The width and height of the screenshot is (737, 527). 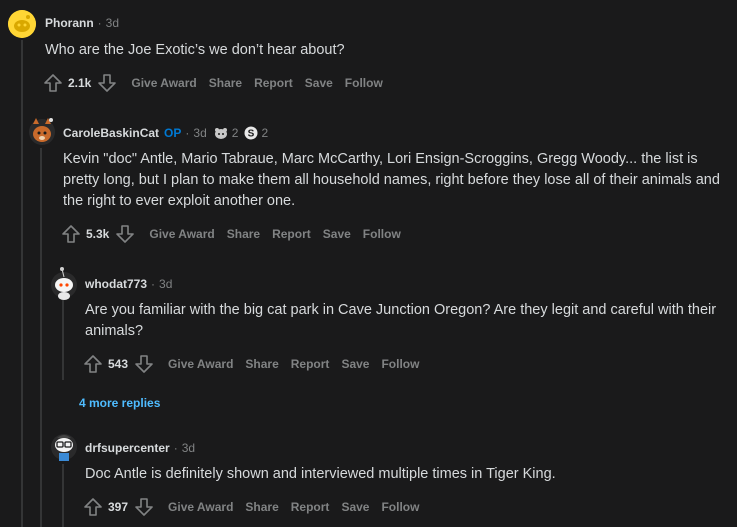 I want to click on comment-actions: 2.1k Give Award Share Report Save Follow, so click(x=219, y=83).